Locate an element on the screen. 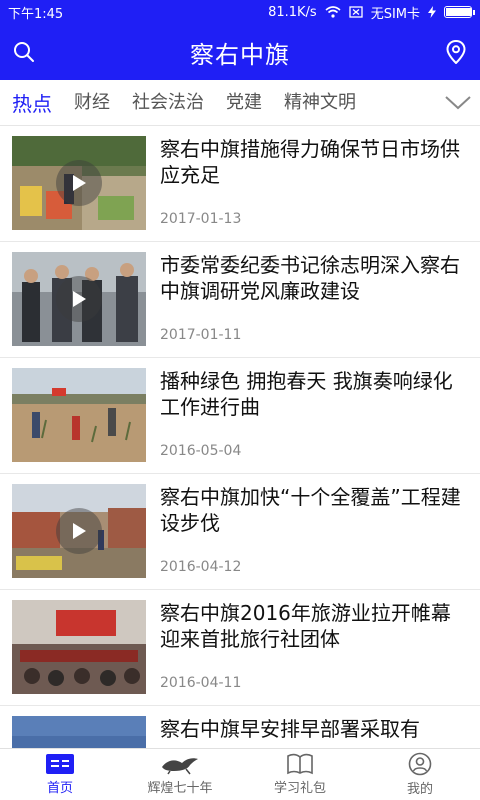  news-title: 察右中旗加快“十个全覆盖”工程建设步伐 is located at coordinates (314, 510).